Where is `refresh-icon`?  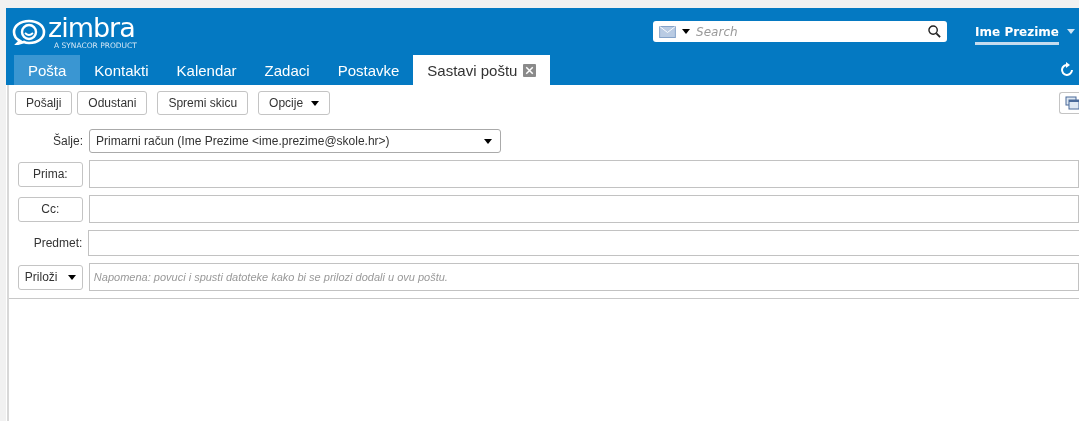
refresh-icon is located at coordinates (1067, 70).